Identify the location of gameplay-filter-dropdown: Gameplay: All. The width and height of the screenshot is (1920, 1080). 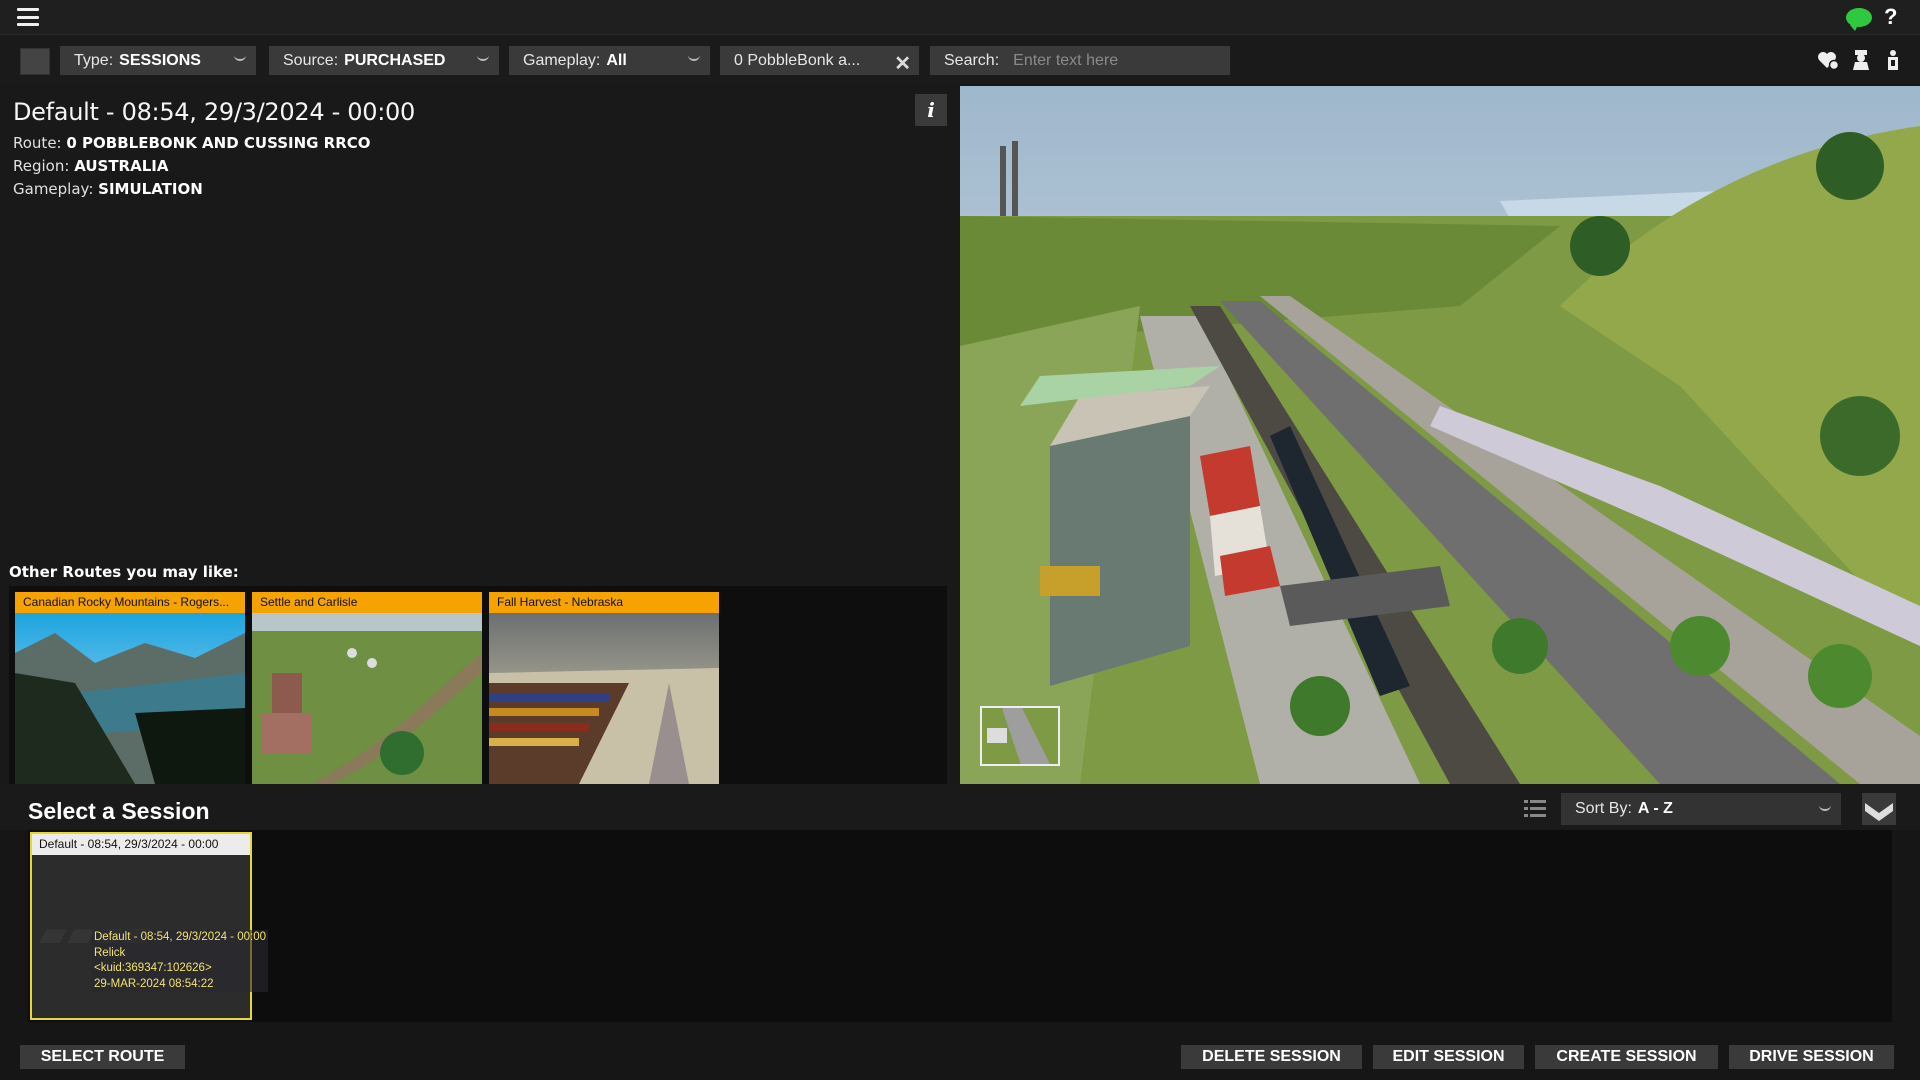
(609, 60).